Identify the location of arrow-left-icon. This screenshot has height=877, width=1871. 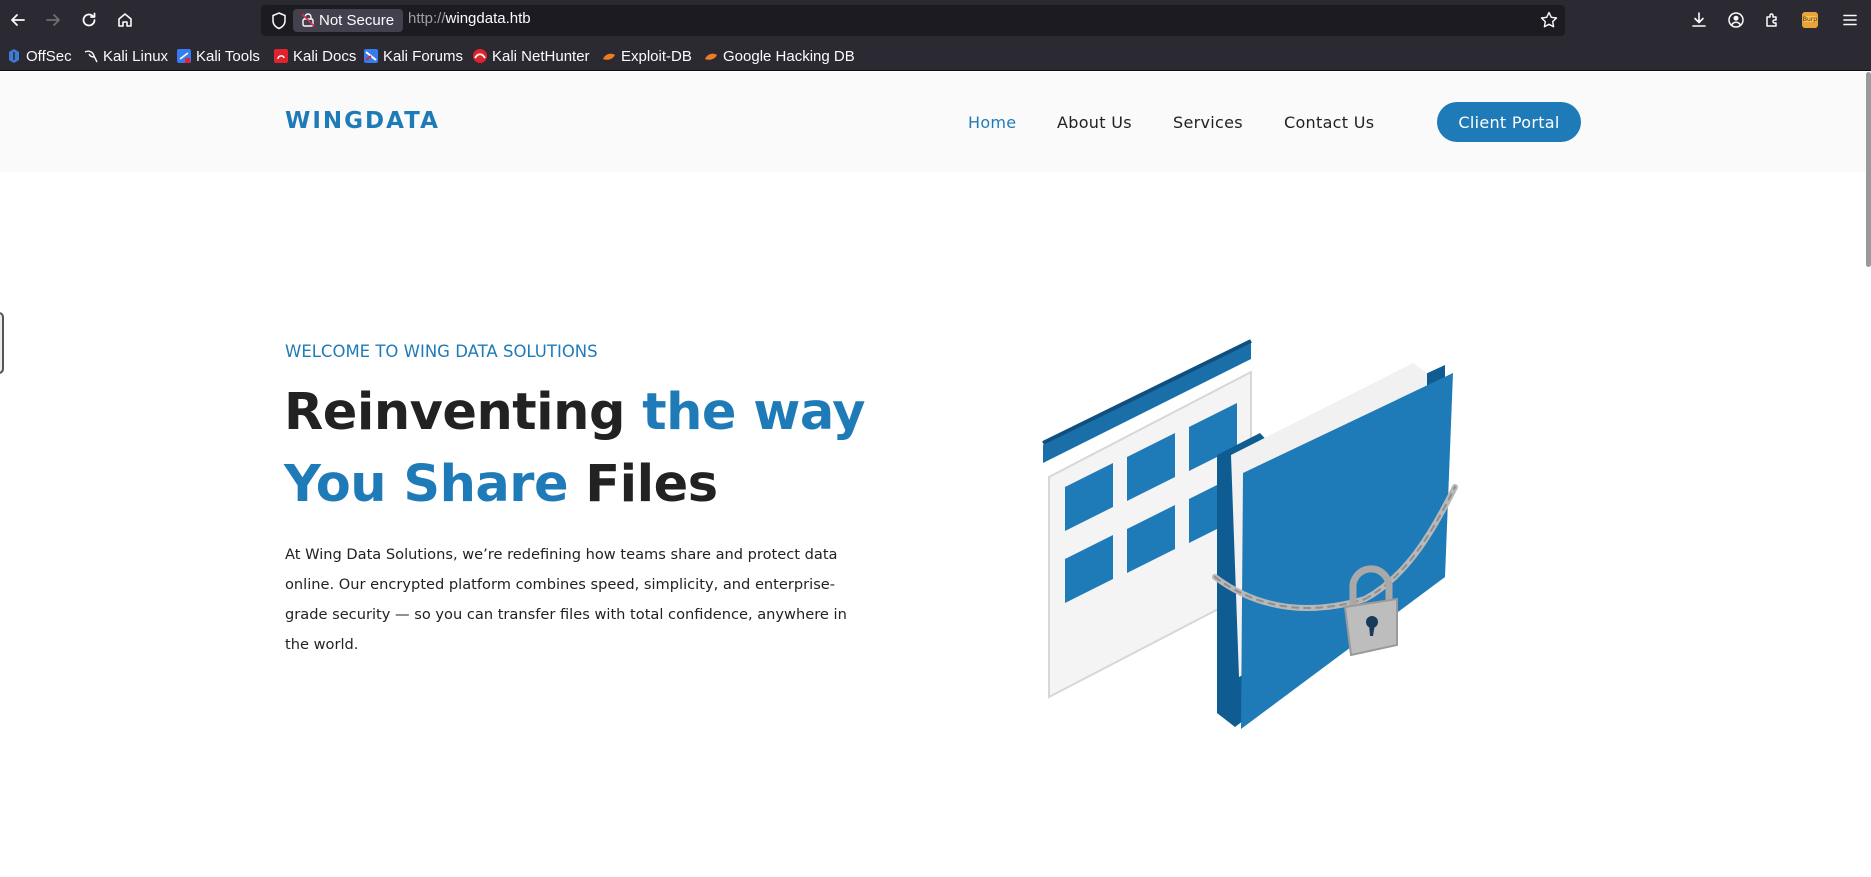
(18, 20).